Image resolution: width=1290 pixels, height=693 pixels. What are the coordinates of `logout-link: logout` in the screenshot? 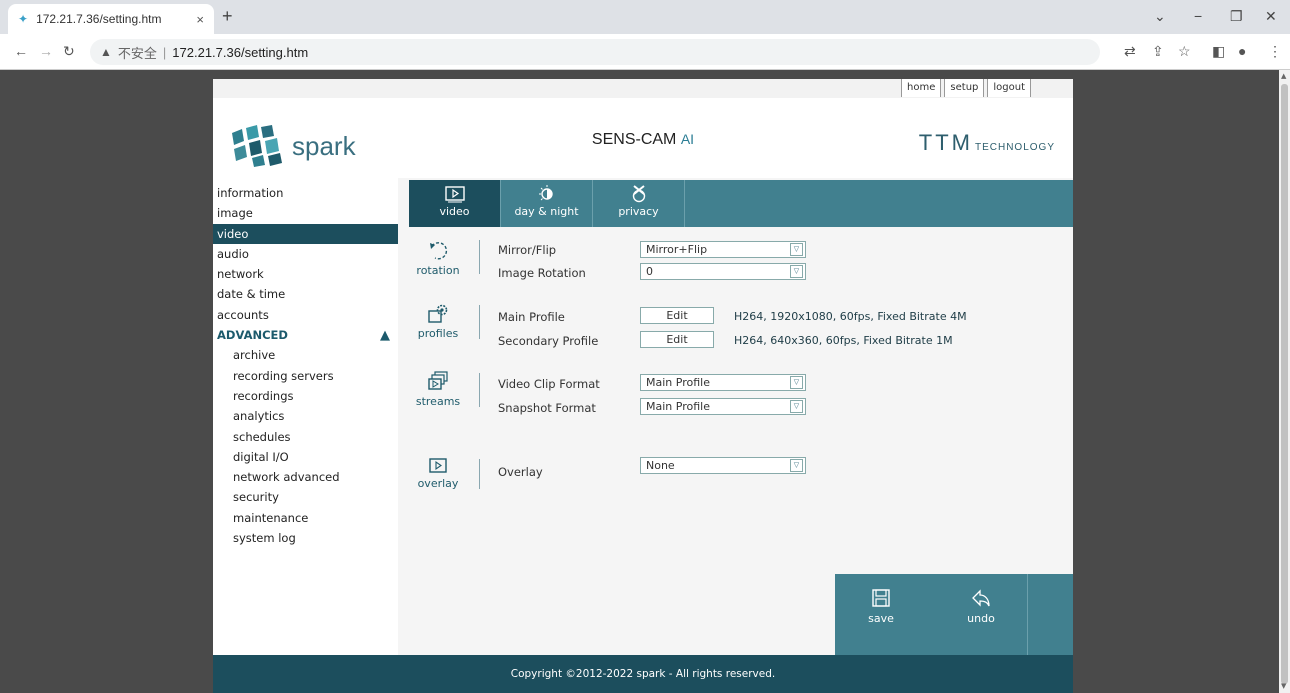 It's located at (1009, 88).